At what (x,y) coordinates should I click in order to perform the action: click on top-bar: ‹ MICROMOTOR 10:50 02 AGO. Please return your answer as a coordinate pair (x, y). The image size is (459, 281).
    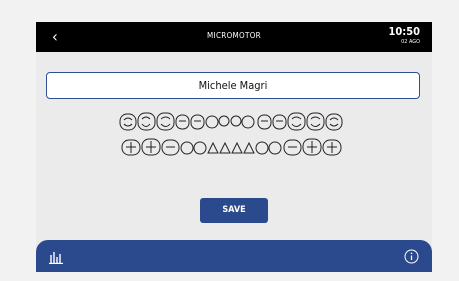
    Looking at the image, I should click on (234, 37).